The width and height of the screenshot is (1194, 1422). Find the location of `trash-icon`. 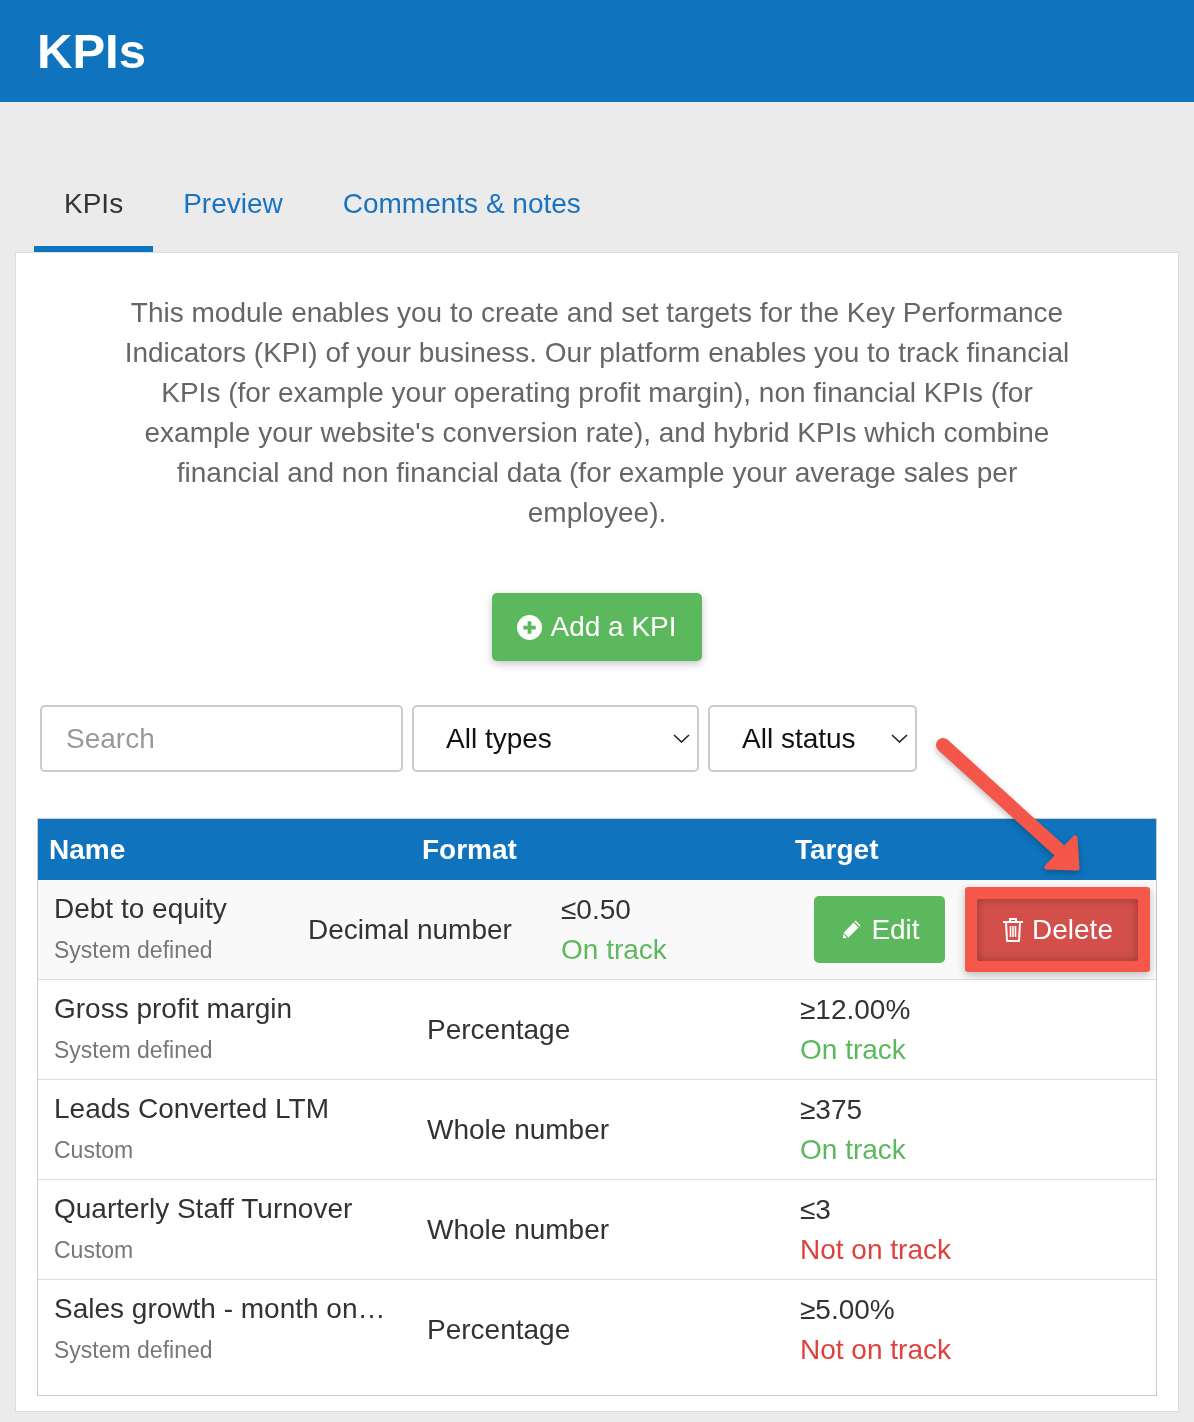

trash-icon is located at coordinates (1013, 930).